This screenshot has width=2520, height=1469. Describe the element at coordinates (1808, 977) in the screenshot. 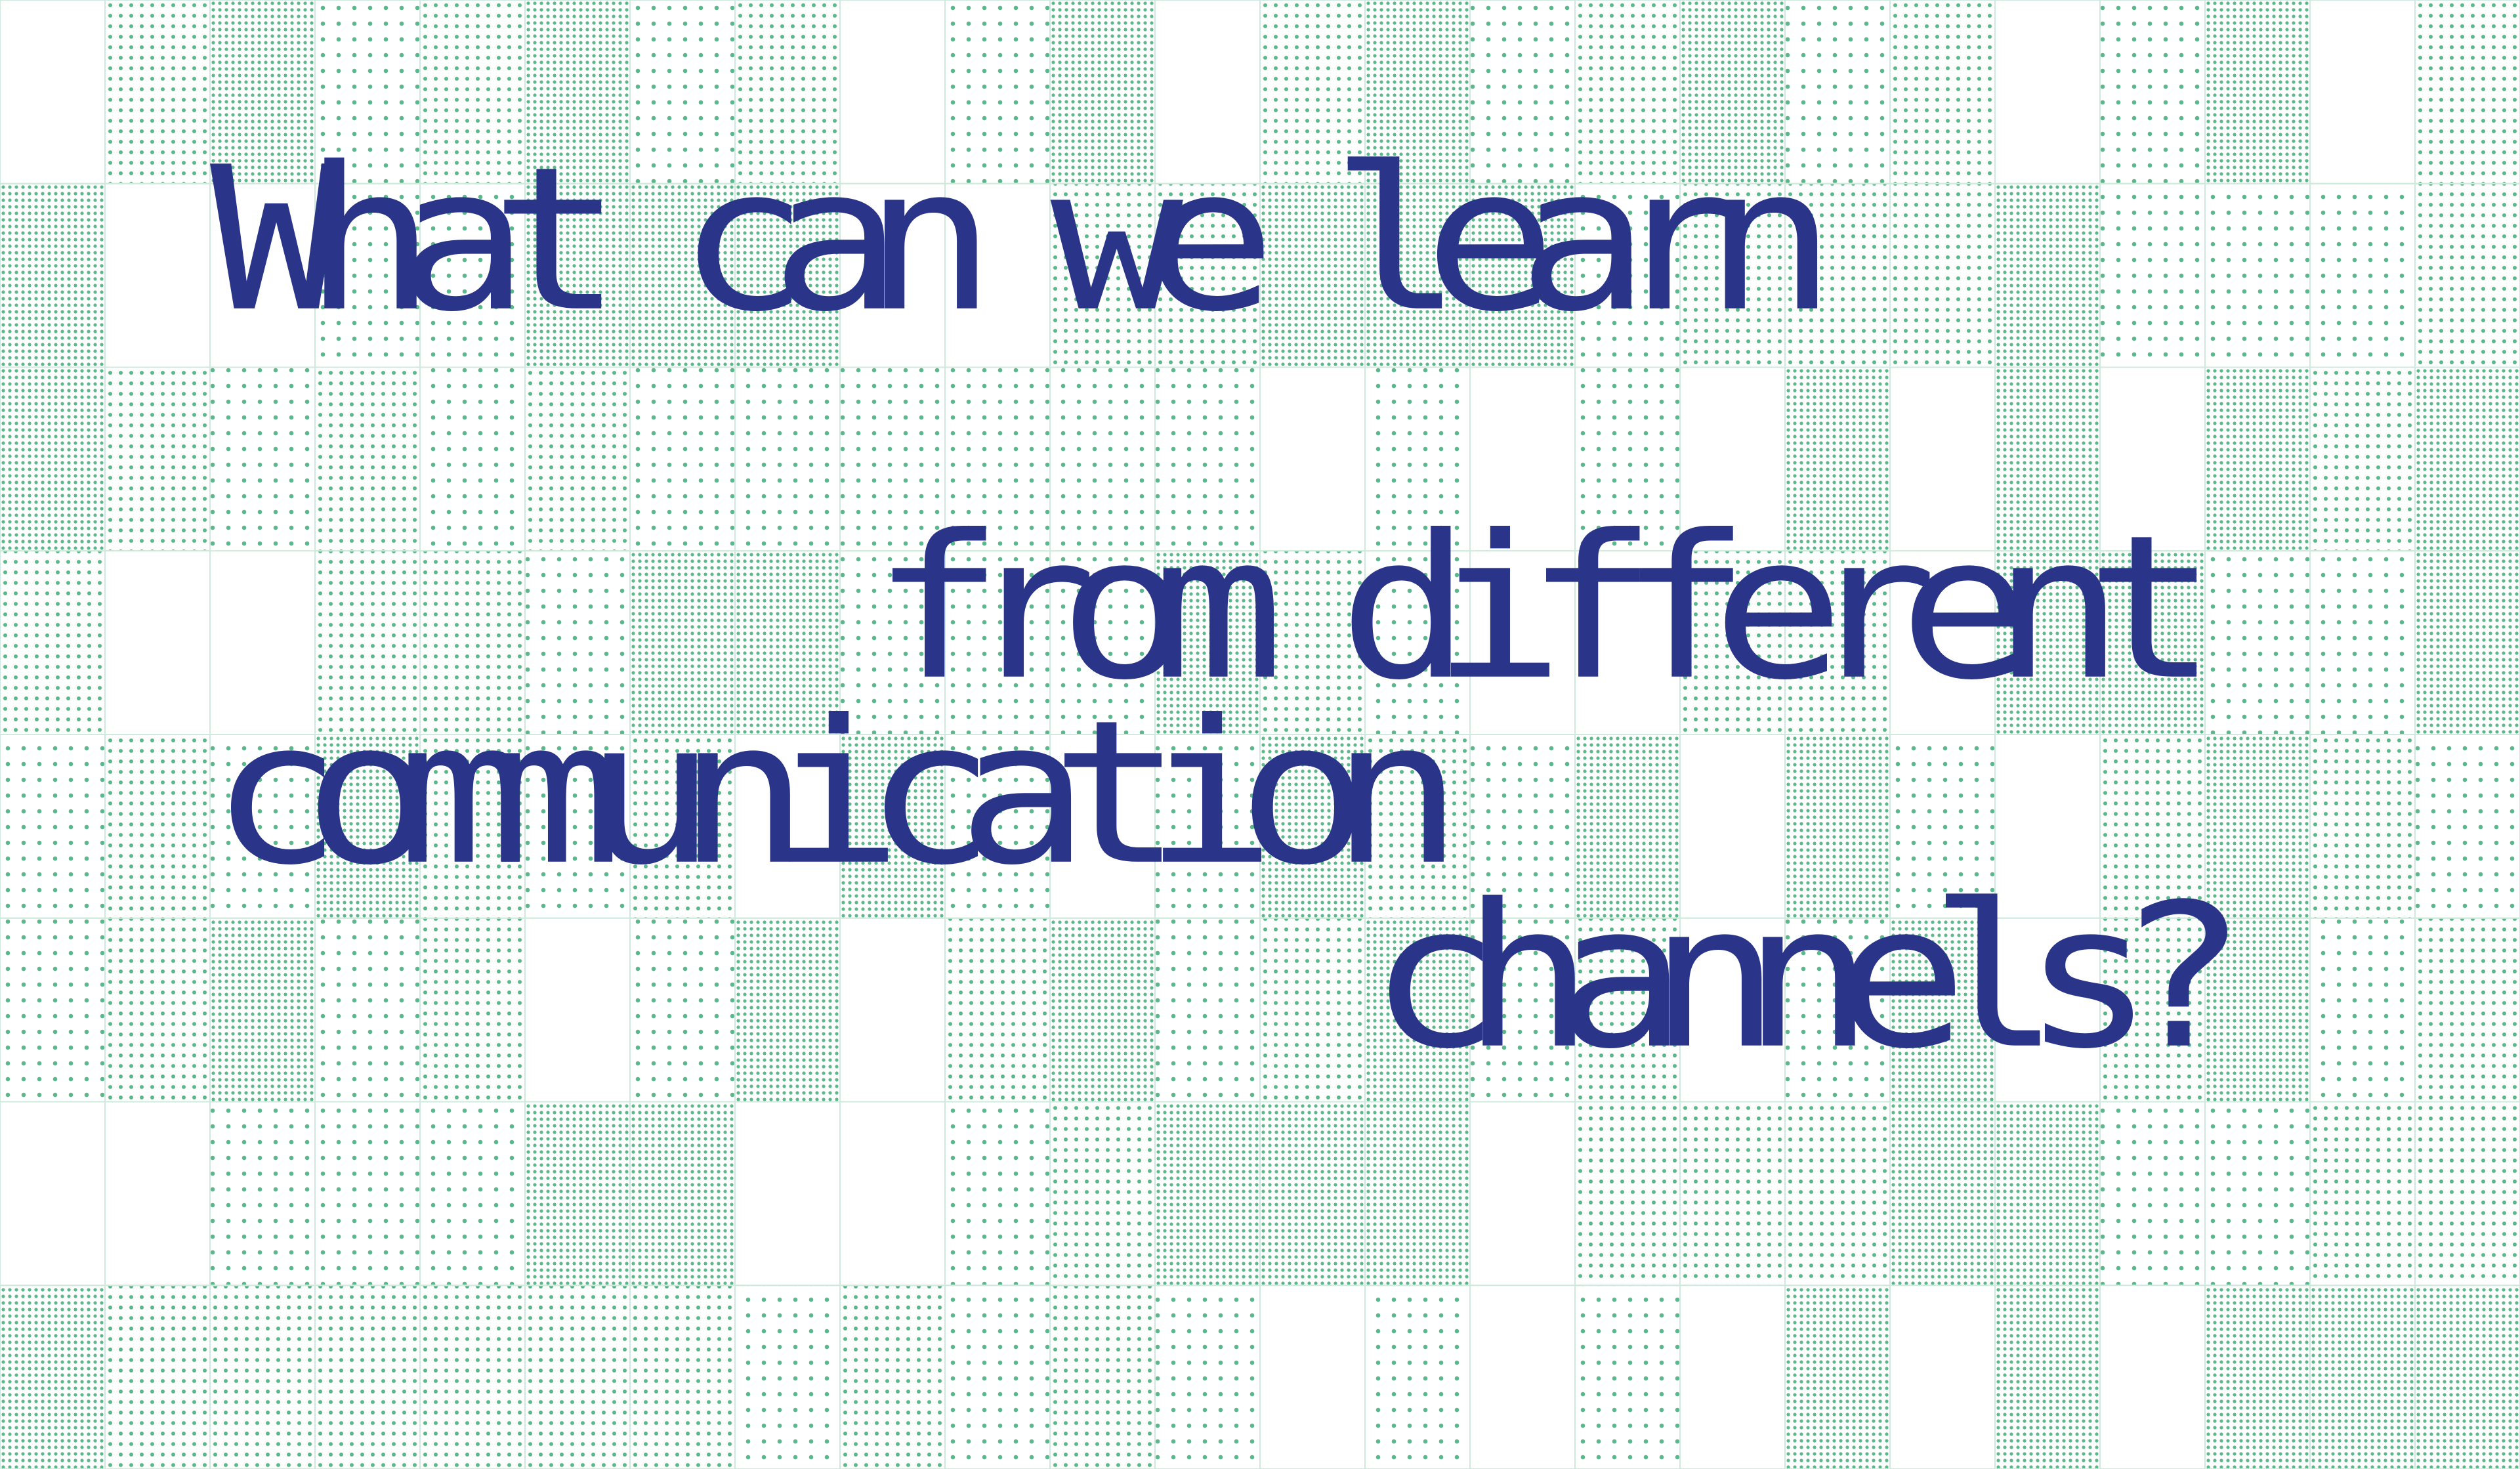

I see `headline-line-4: channels?` at that location.